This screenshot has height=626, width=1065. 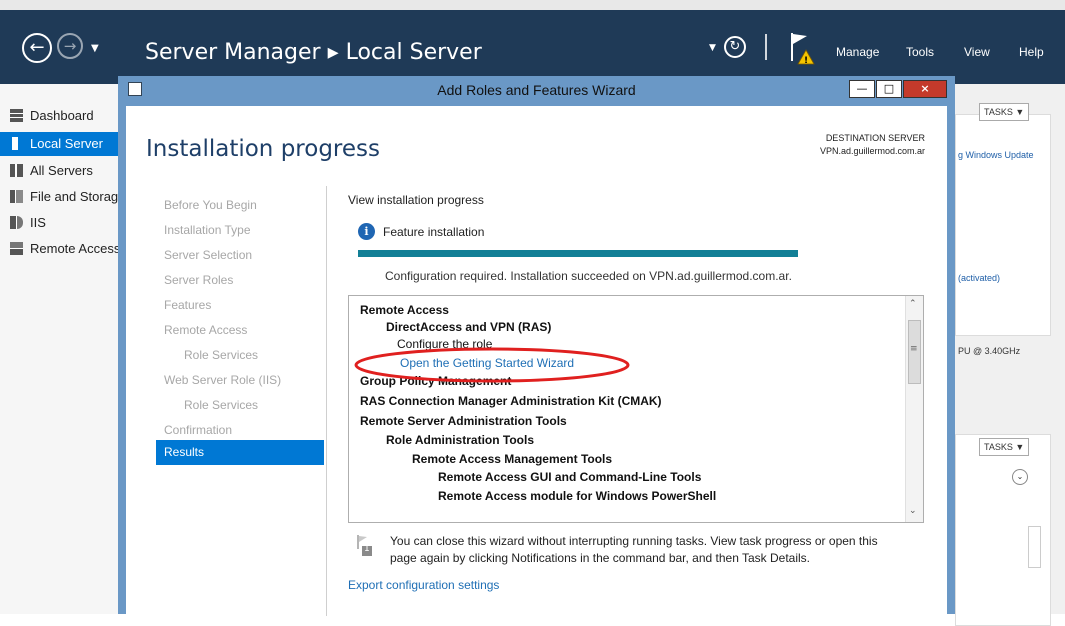 I want to click on step-web-server-role: Web Server Role (IIS), so click(x=223, y=380).